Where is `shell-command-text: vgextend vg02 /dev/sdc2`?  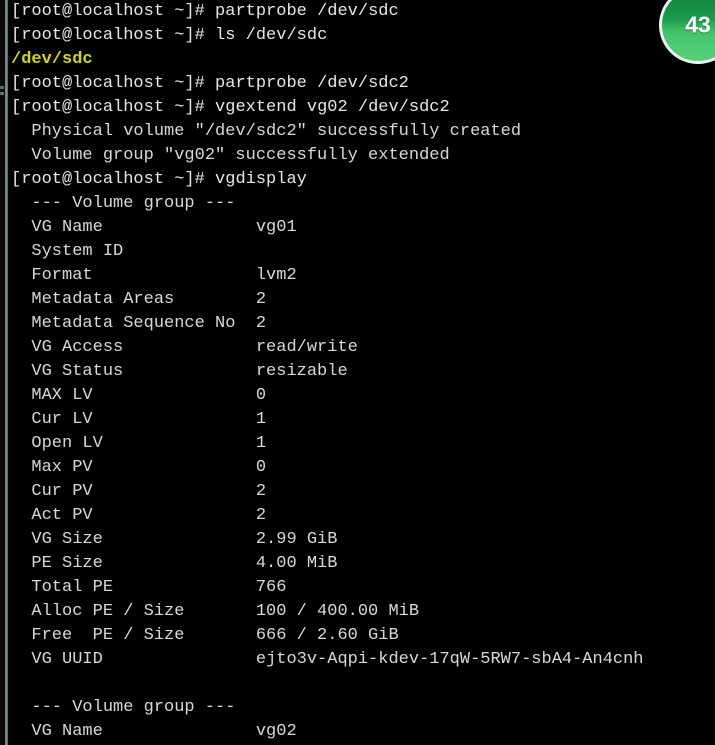 shell-command-text: vgextend vg02 /dev/sdc2 is located at coordinates (332, 107).